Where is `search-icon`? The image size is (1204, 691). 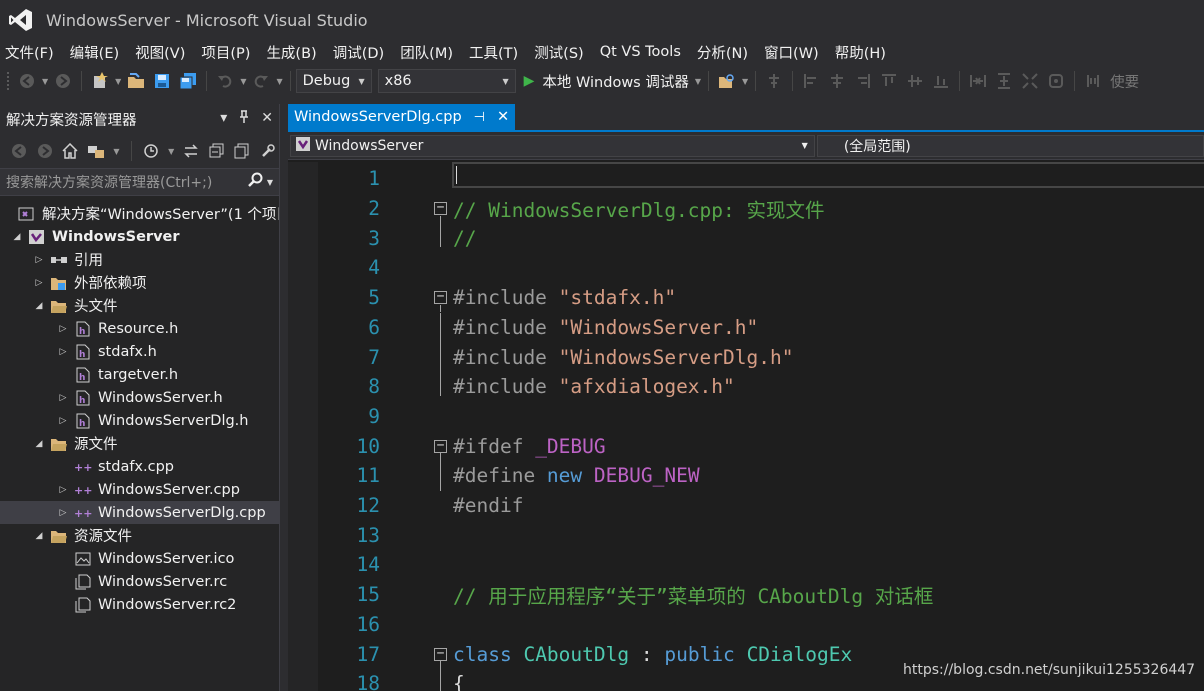
search-icon is located at coordinates (255, 182).